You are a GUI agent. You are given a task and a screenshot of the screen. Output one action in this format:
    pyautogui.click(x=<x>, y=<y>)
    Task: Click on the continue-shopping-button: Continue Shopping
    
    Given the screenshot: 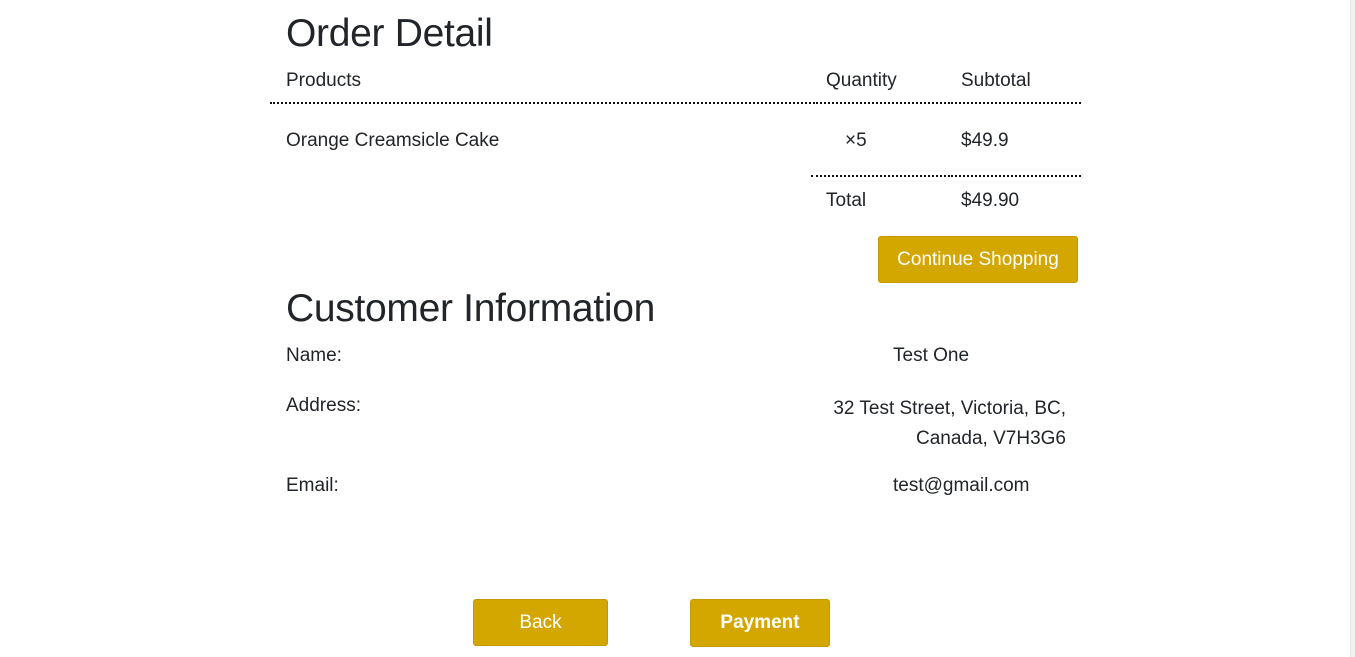 What is the action you would take?
    pyautogui.click(x=978, y=259)
    